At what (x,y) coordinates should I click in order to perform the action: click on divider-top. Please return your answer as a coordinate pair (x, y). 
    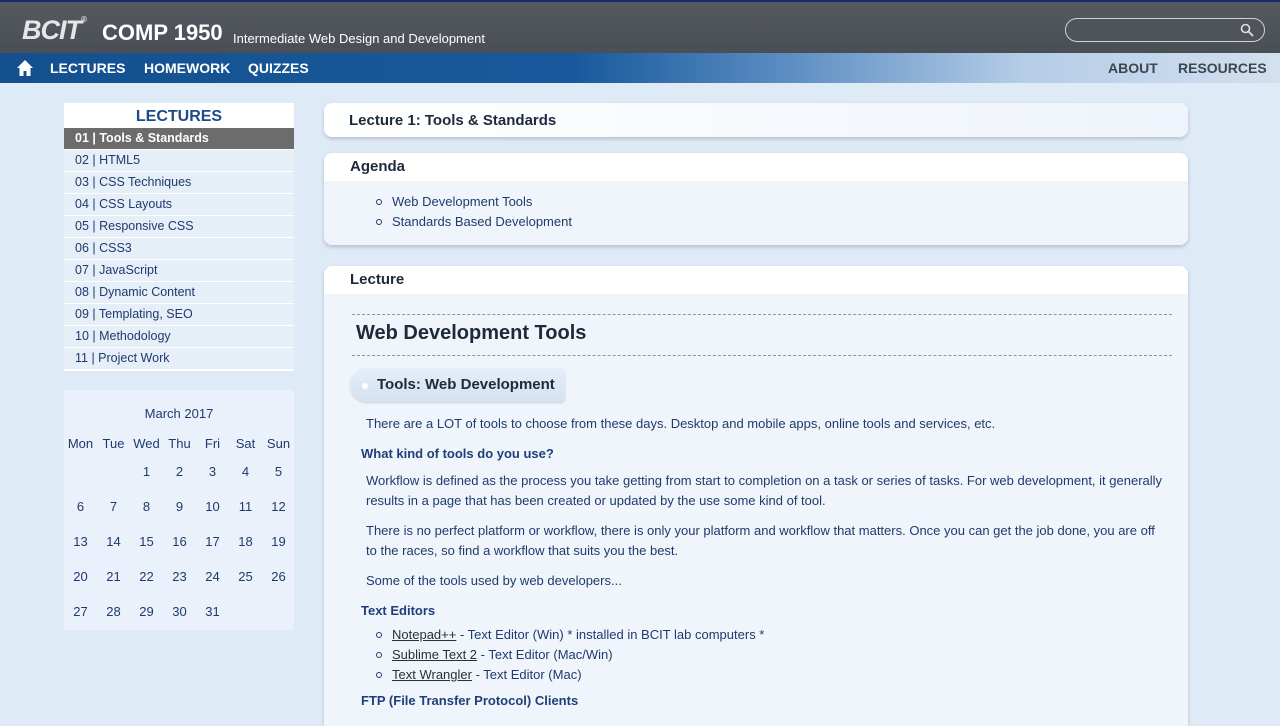
    Looking at the image, I should click on (762, 314).